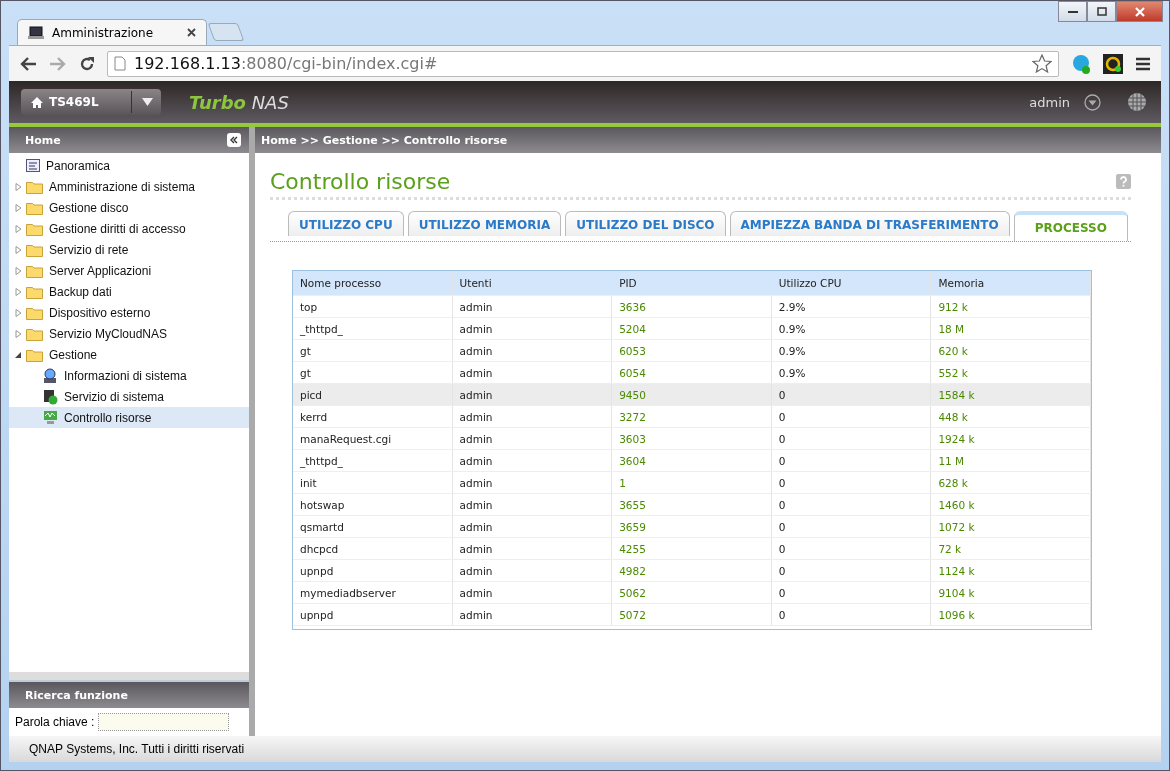 The width and height of the screenshot is (1170, 771). What do you see at coordinates (239, 102) in the screenshot?
I see `product-logo: Turbo NAS` at bounding box center [239, 102].